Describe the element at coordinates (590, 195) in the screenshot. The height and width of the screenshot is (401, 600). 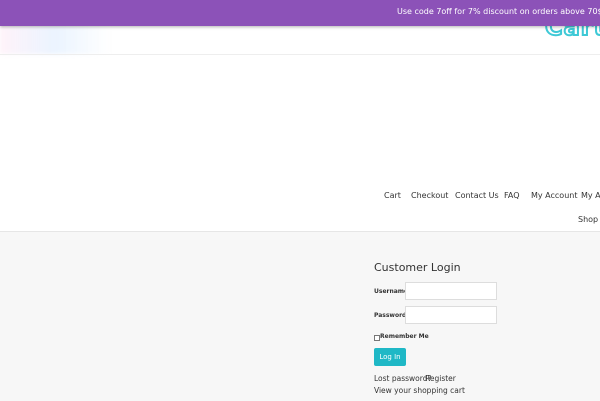
I see `nav-item-my-account-2: My Account` at that location.